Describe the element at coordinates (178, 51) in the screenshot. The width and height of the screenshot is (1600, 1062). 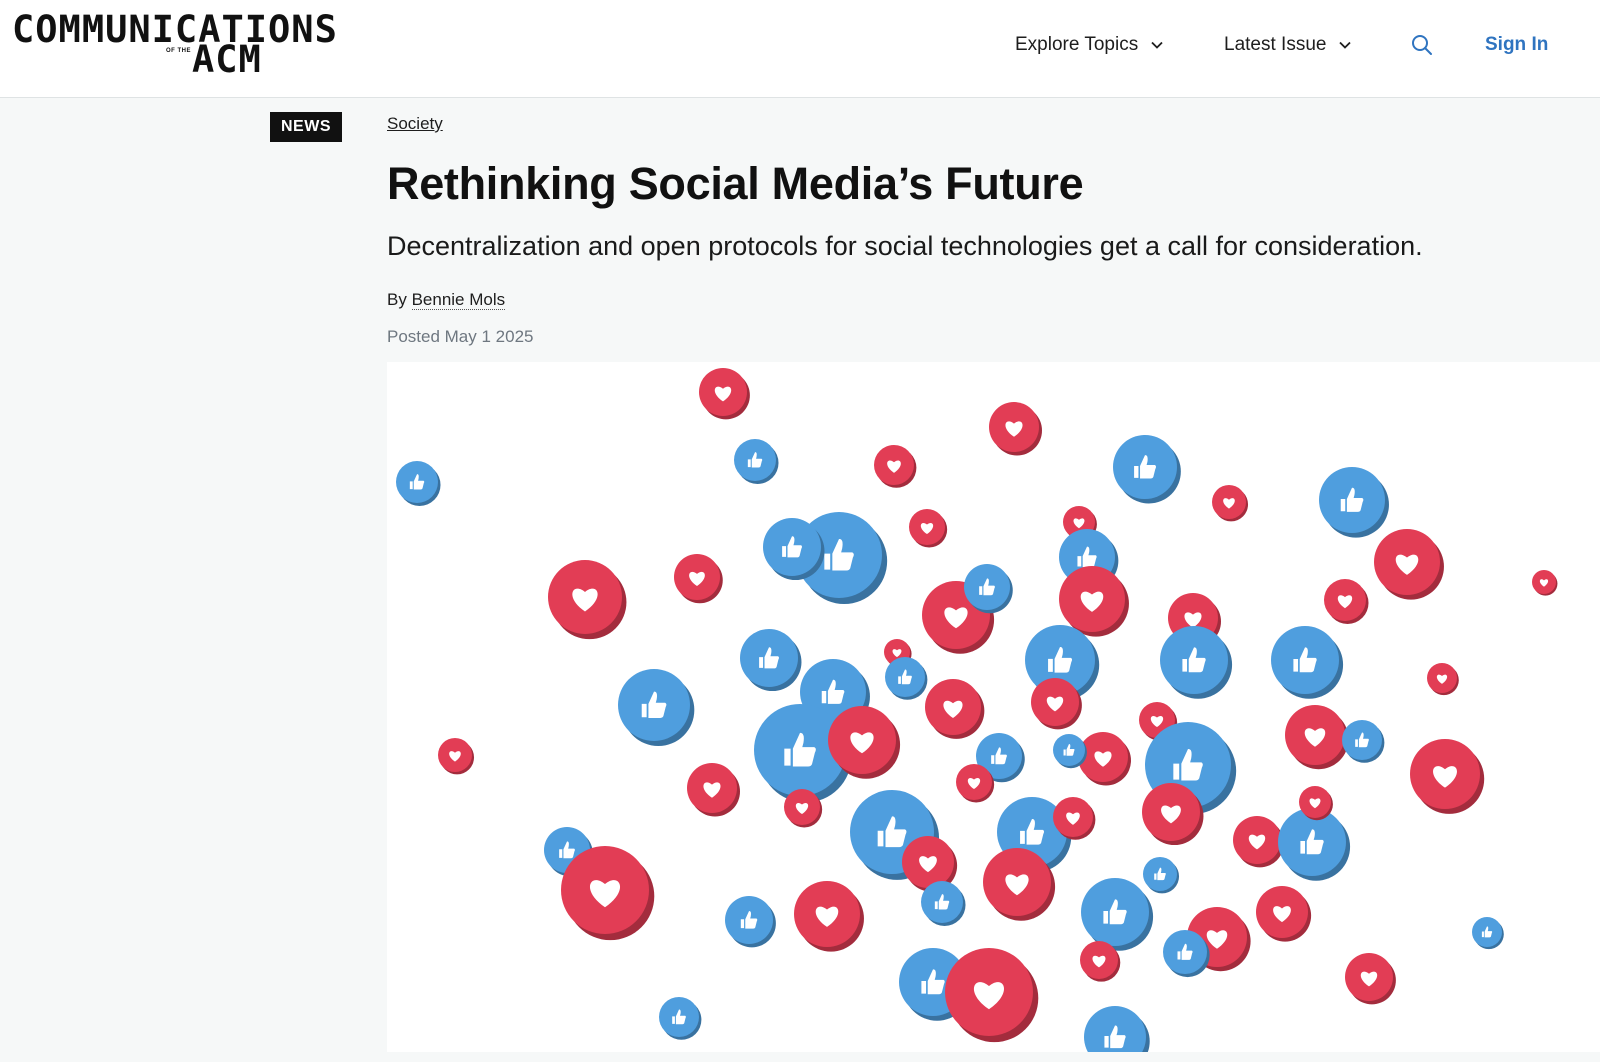
I see `logo-of-the: OF THE` at that location.